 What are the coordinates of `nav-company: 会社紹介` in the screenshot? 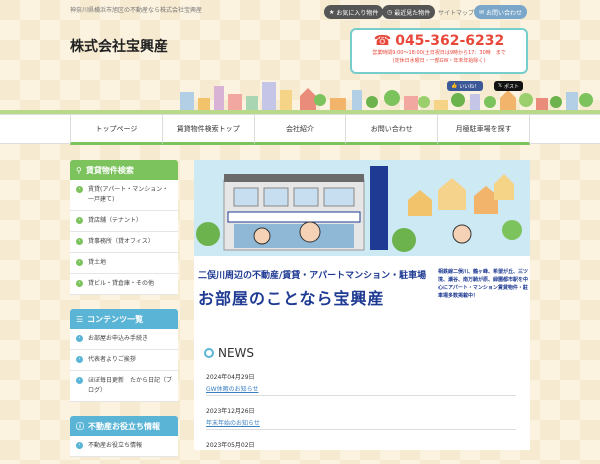 It's located at (299, 130).